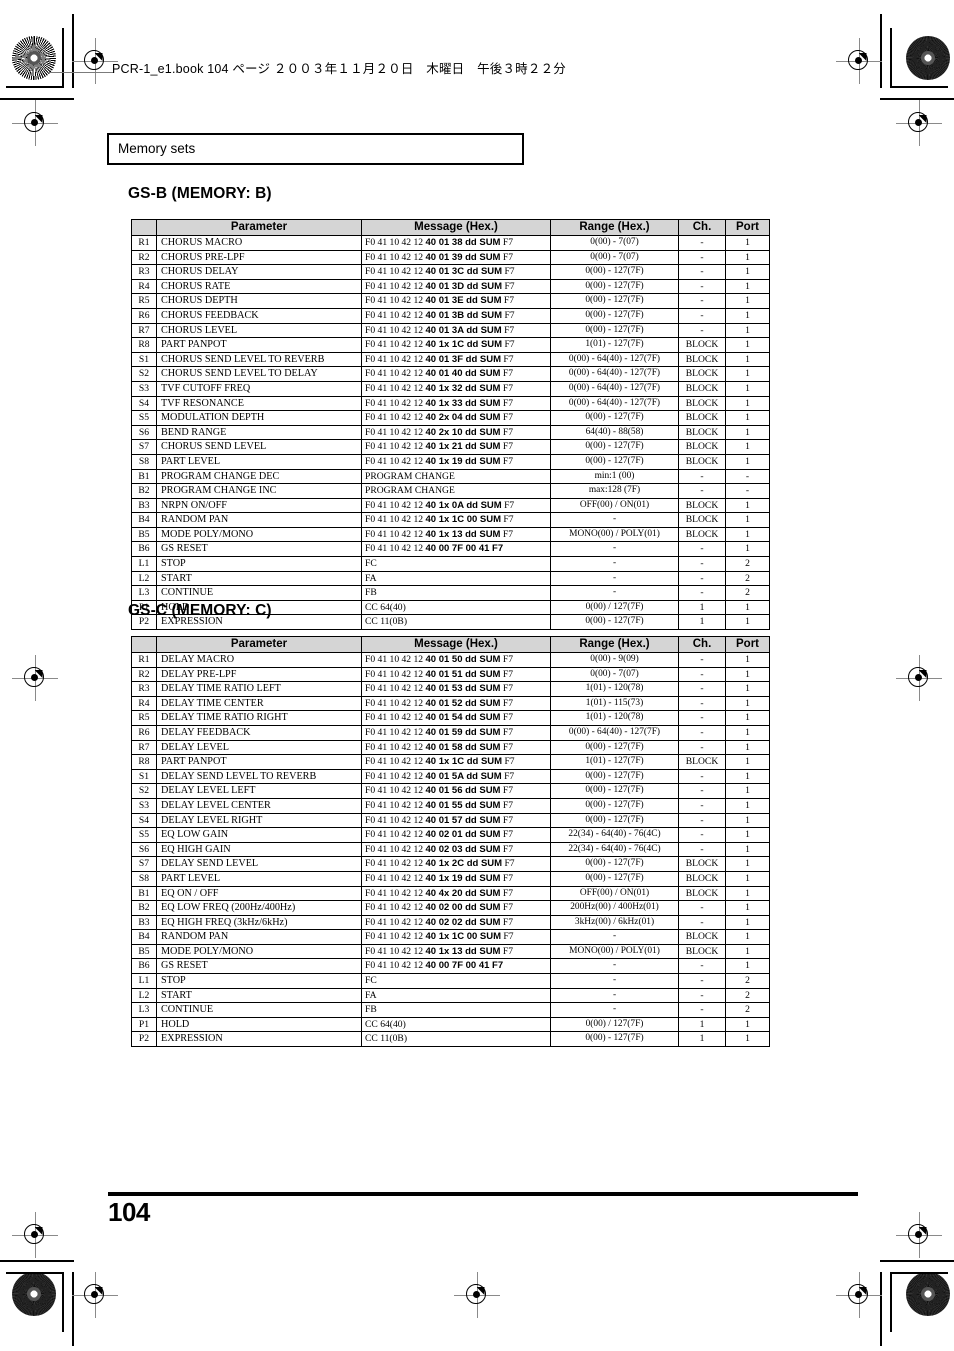 This screenshot has width=954, height=1351. Describe the element at coordinates (144, 286) in the screenshot. I see `cell-id: R4` at that location.